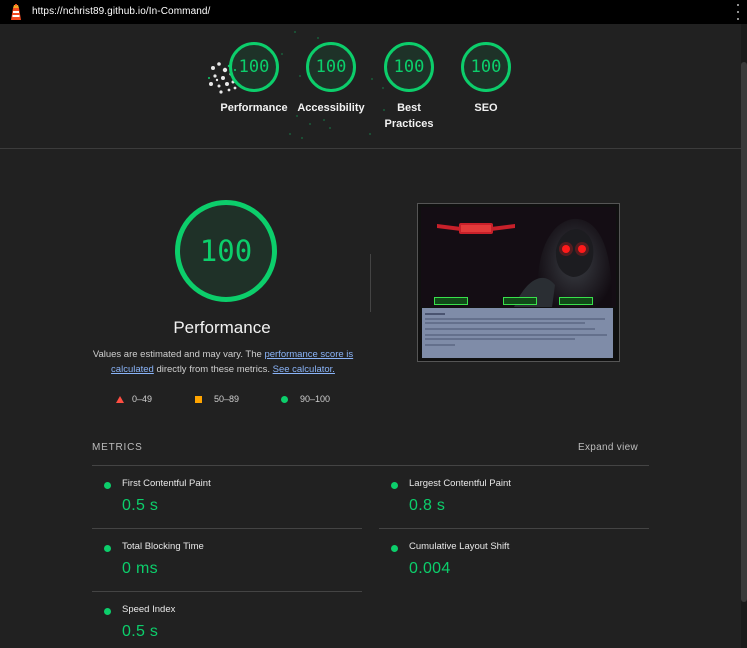 This screenshot has height=648, width=747. Describe the element at coordinates (121, 11) in the screenshot. I see `page-url: https://nchrist89.github.io/In-Command/` at that location.